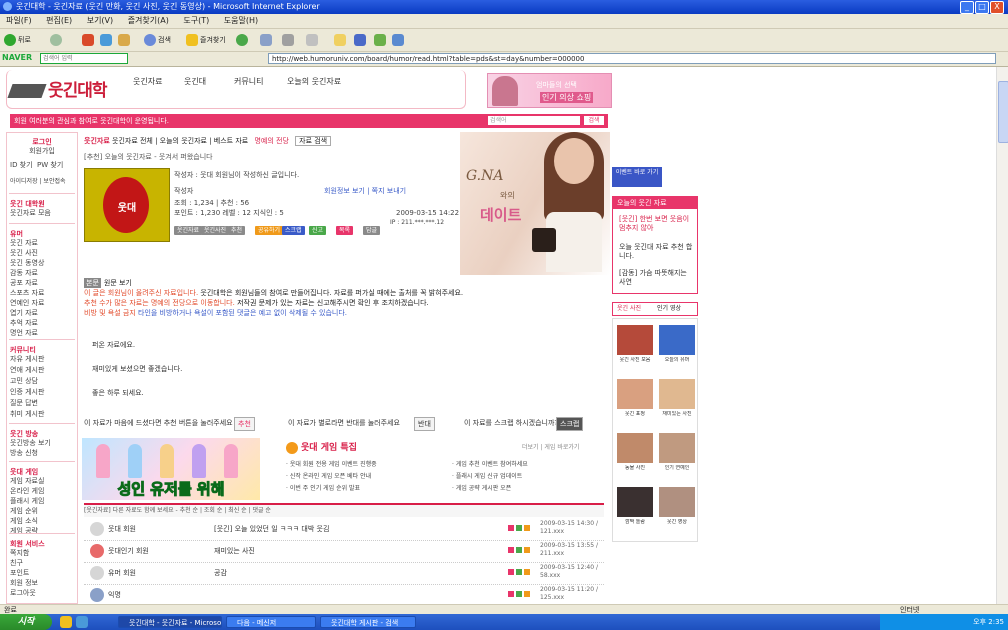  I want to click on table-row: 웃대인기 회원 재미있는 사진 2009-03-15 13:55 / 211.xxx, so click(344, 551).